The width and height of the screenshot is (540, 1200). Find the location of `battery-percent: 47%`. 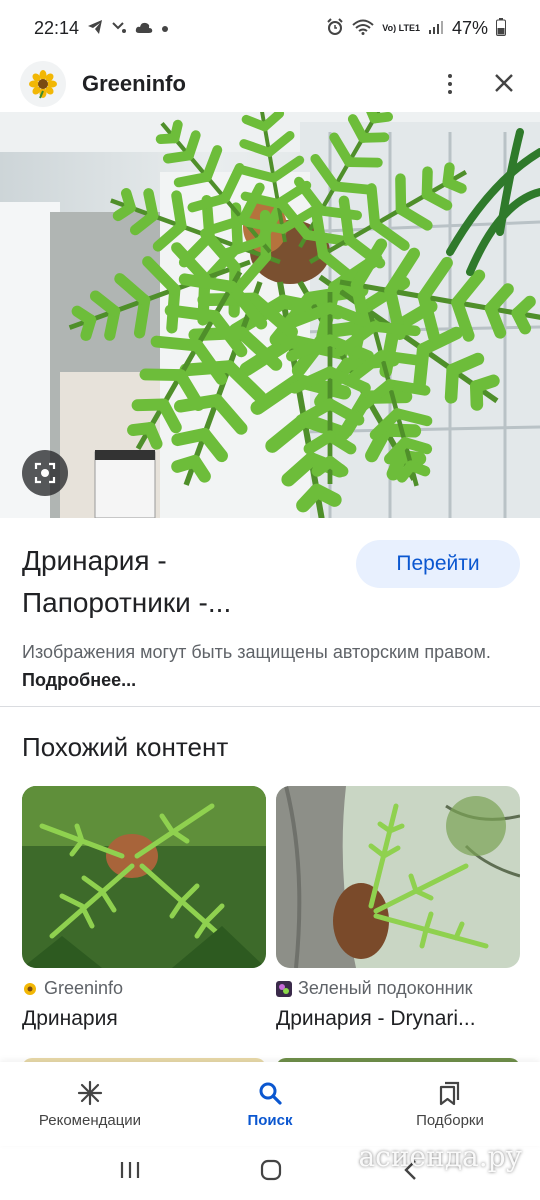

battery-percent: 47% is located at coordinates (469, 27).